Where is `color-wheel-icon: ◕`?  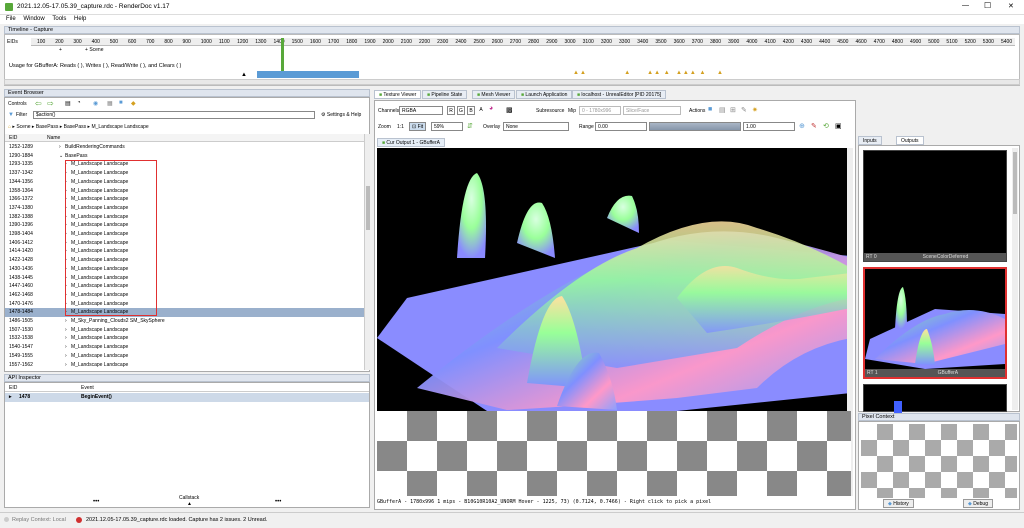
color-wheel-icon: ◕ is located at coordinates (491, 108).